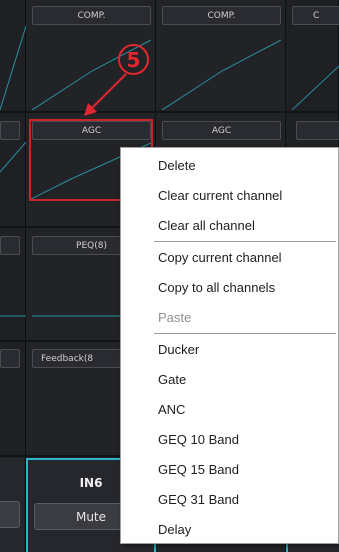 This screenshot has height=552, width=339. What do you see at coordinates (105, 94) in the screenshot?
I see `marker-arrow-icon` at bounding box center [105, 94].